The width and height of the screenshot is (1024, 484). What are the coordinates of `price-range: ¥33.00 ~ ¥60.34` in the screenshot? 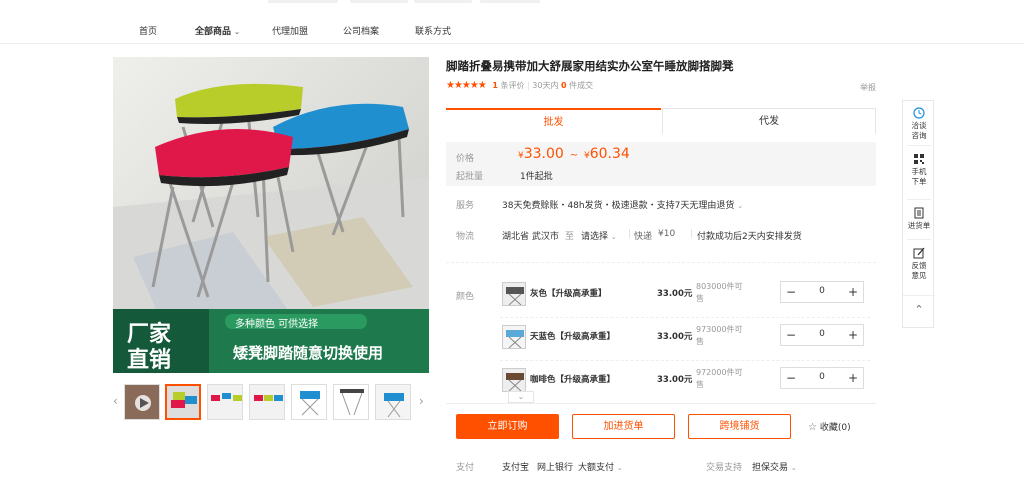 It's located at (574, 154).